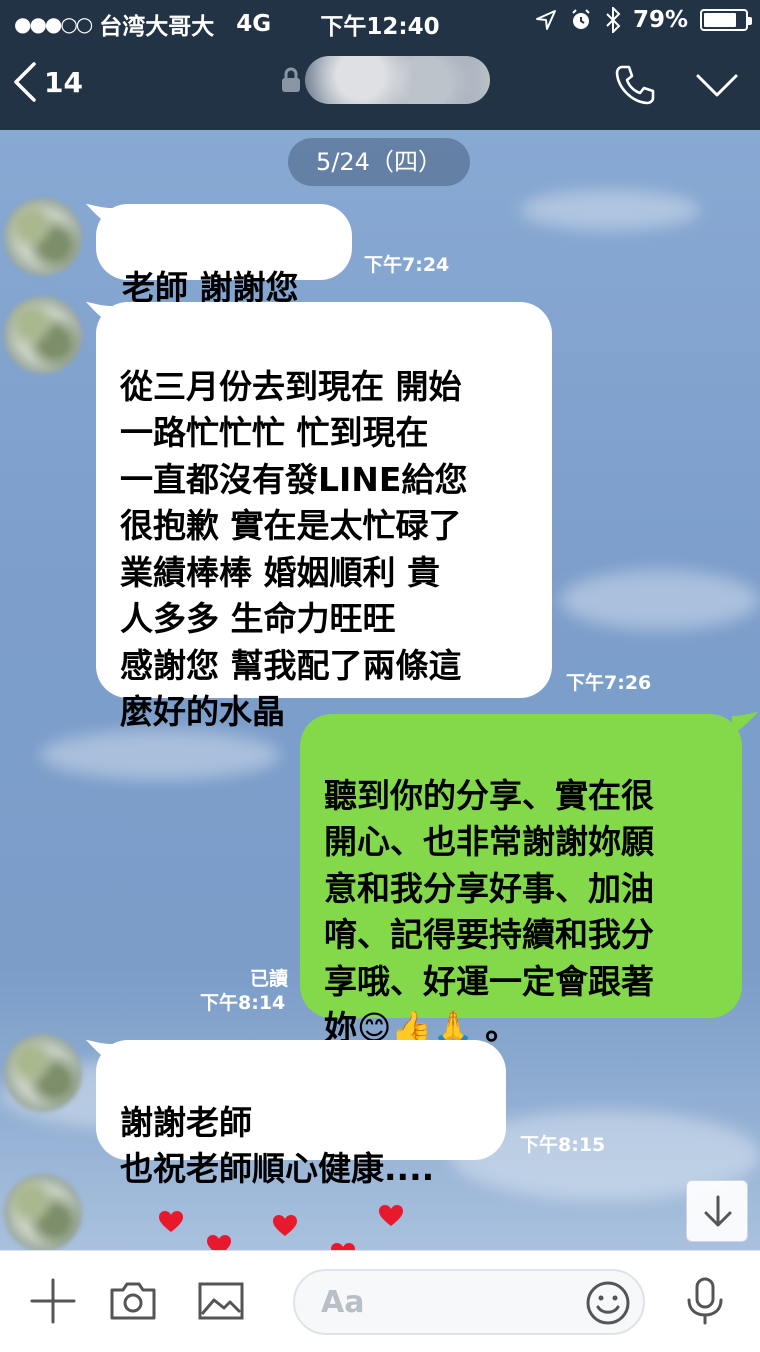 The width and height of the screenshot is (760, 1352). I want to click on microphone-icon, so click(705, 1301).